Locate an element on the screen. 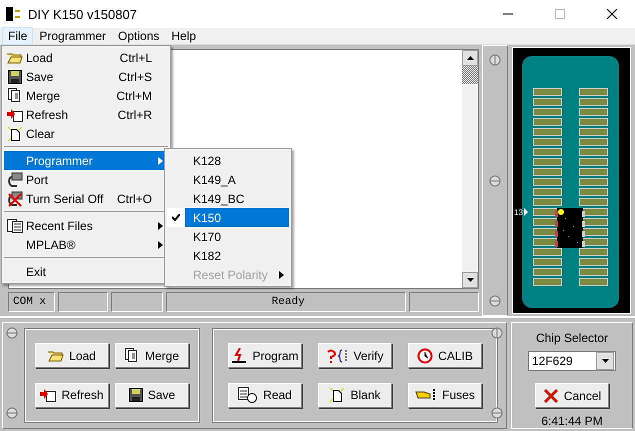  toolbar-button: Fuses is located at coordinates (445, 395).